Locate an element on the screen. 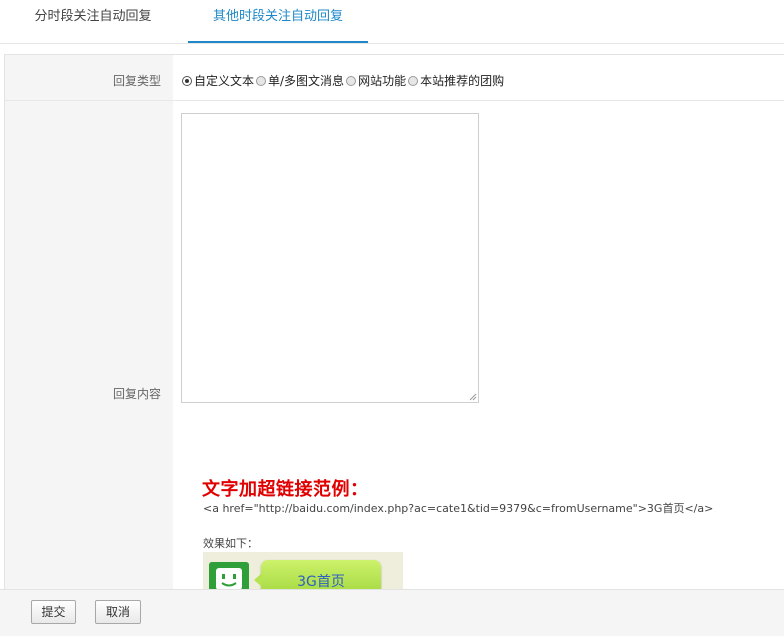  radio-site-function: 网站功能 is located at coordinates (376, 80).